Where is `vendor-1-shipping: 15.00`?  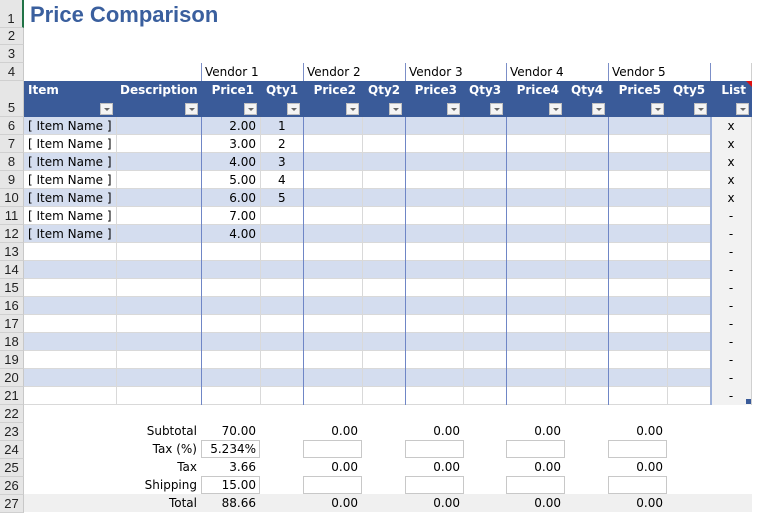 vendor-1-shipping: 15.00 is located at coordinates (230, 485).